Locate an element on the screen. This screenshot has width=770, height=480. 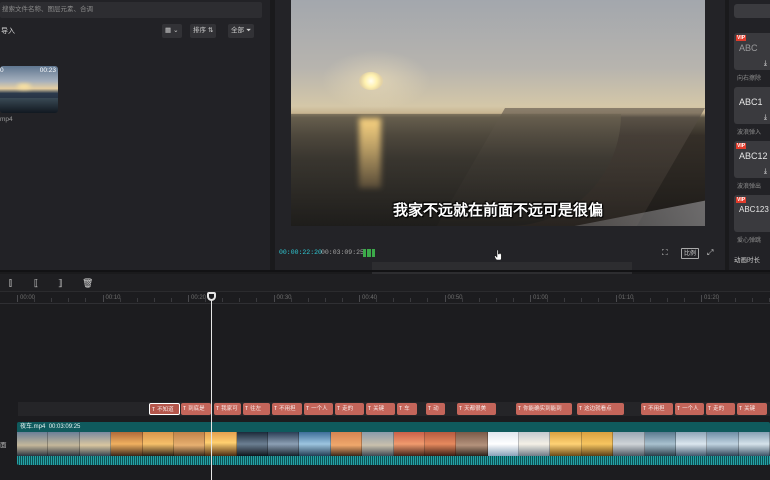
subtitle-clip: T 我家可 is located at coordinates (227, 409).